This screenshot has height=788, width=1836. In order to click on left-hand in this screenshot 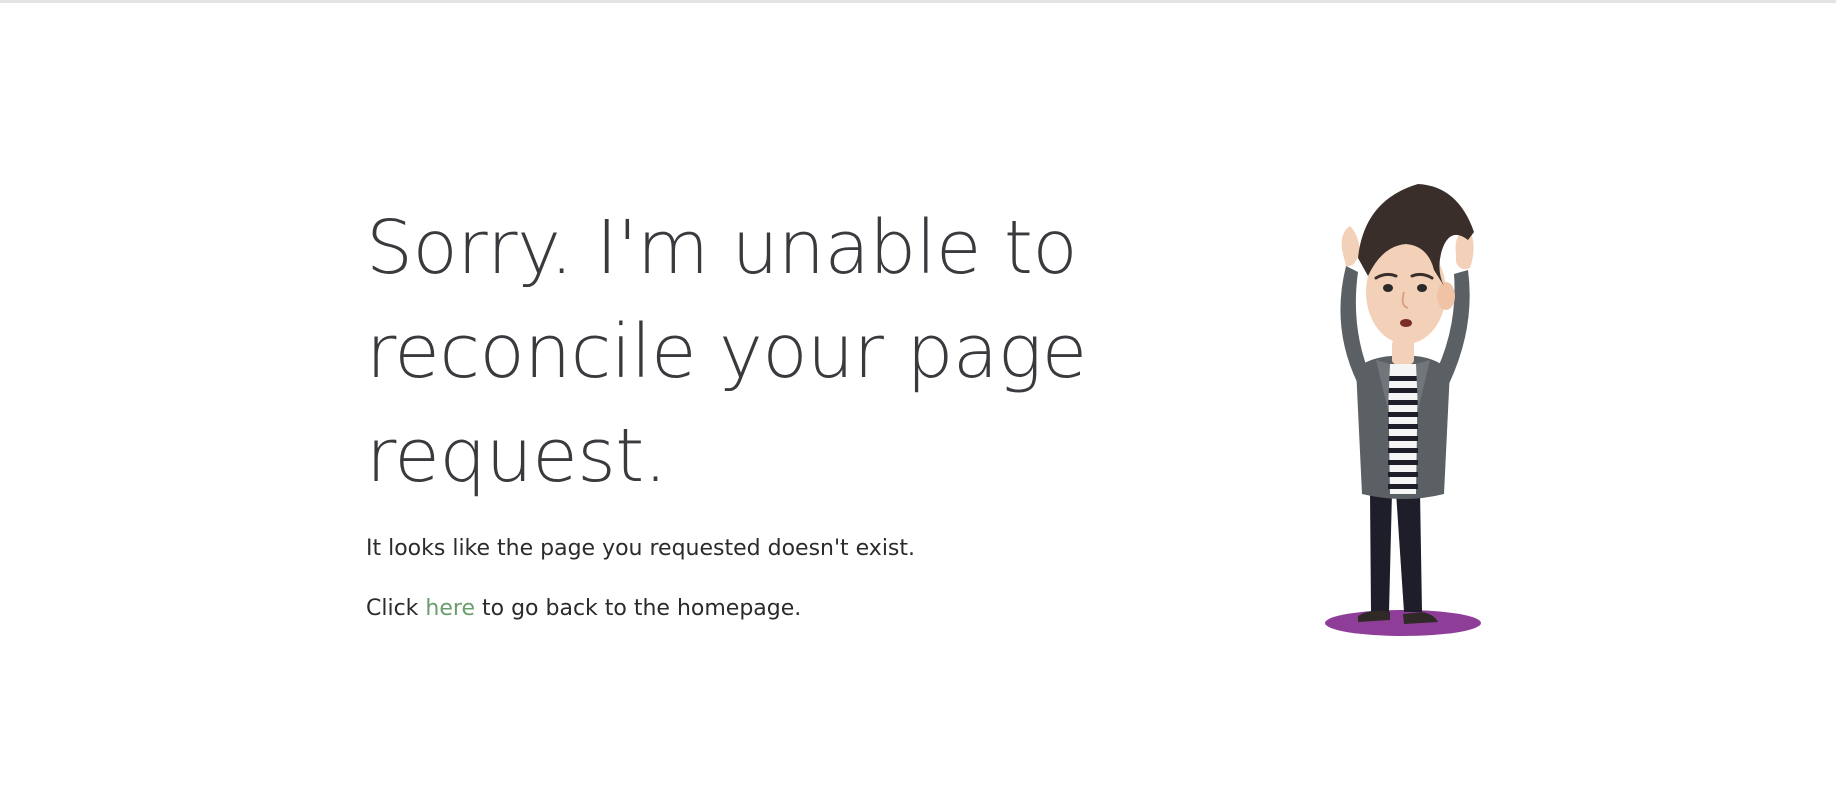, I will do `click(1350, 246)`.